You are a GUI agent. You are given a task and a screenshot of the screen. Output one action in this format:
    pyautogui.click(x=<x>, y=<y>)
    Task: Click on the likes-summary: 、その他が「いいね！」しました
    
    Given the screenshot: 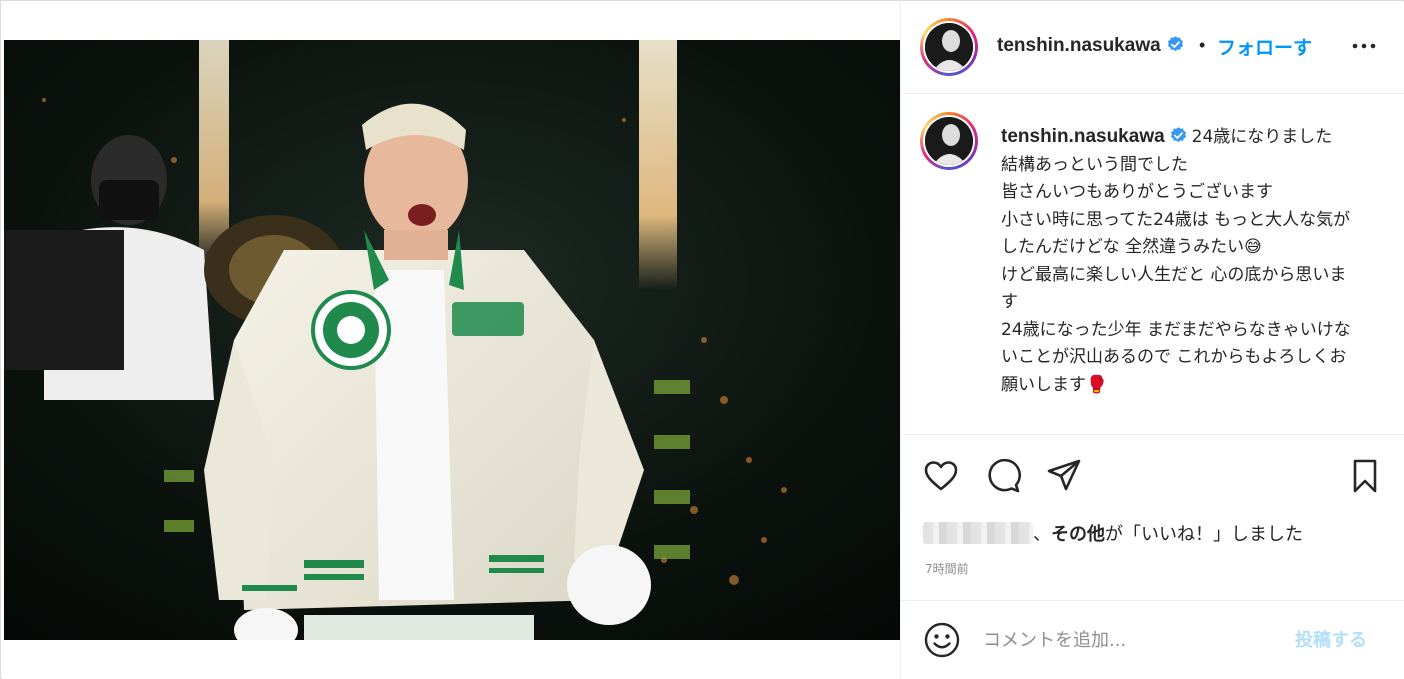 What is the action you would take?
    pyautogui.click(x=1113, y=533)
    